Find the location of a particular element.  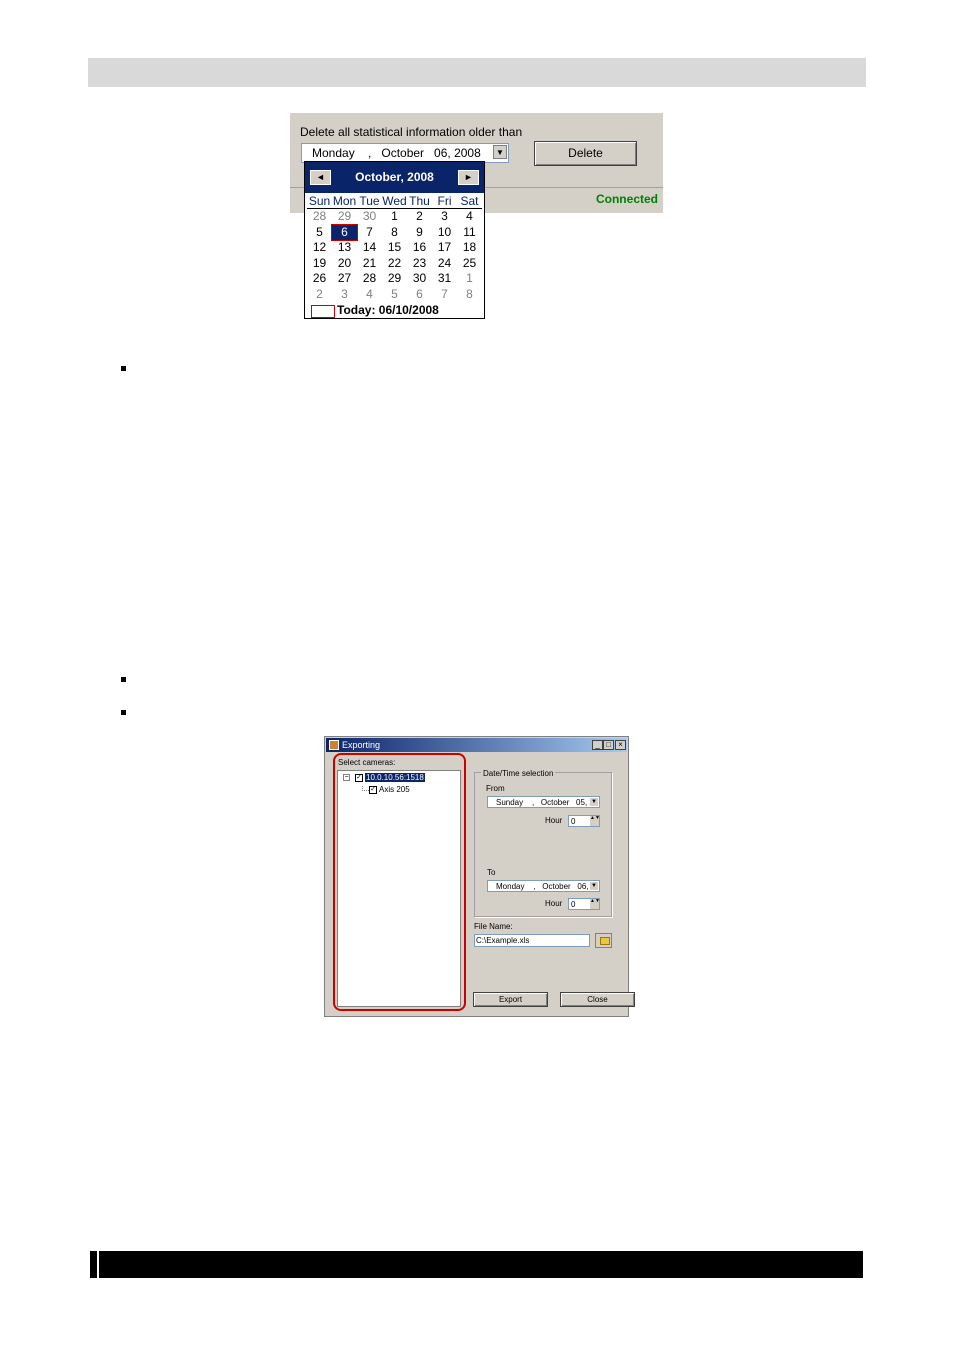

delete-date-picker: Monday , October 06, 2008 ▼ is located at coordinates (405, 153).